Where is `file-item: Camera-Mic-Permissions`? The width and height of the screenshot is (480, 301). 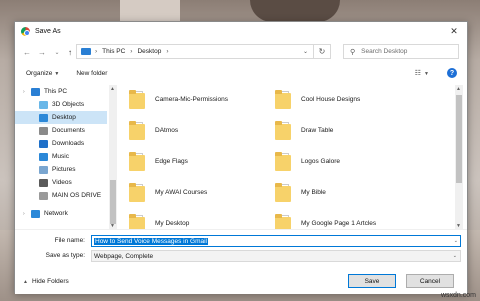 file-item: Camera-Mic-Permissions is located at coordinates (204, 99).